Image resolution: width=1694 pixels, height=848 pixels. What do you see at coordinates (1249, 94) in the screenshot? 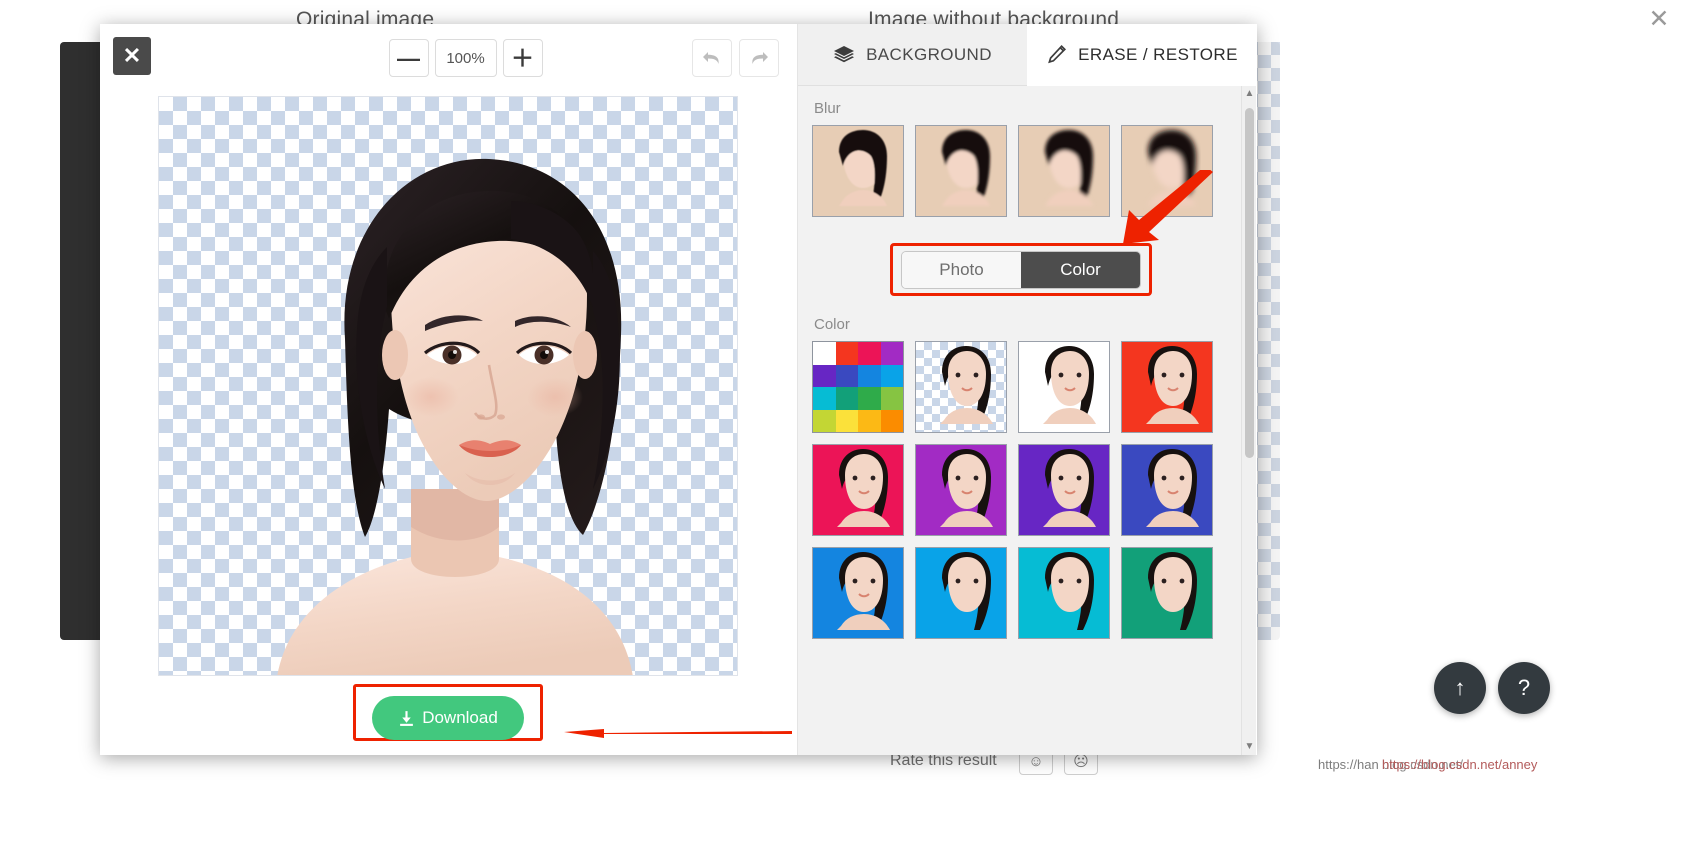
I see `scrollbar-up-arrow: ▲` at bounding box center [1249, 94].